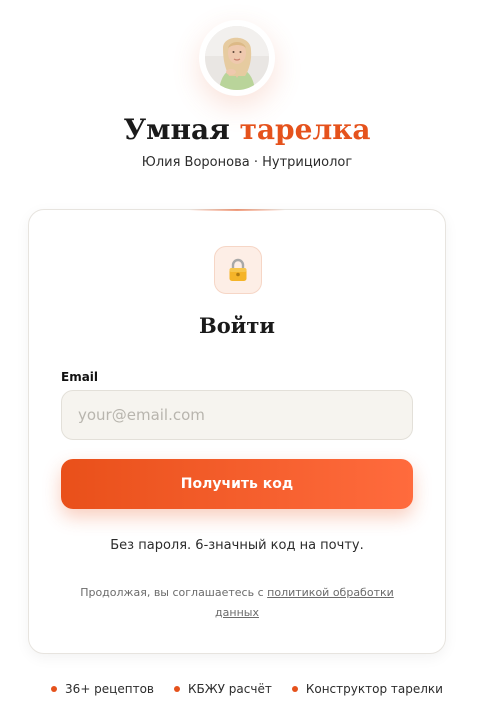  What do you see at coordinates (237, 210) in the screenshot?
I see `card-accent-line` at bounding box center [237, 210].